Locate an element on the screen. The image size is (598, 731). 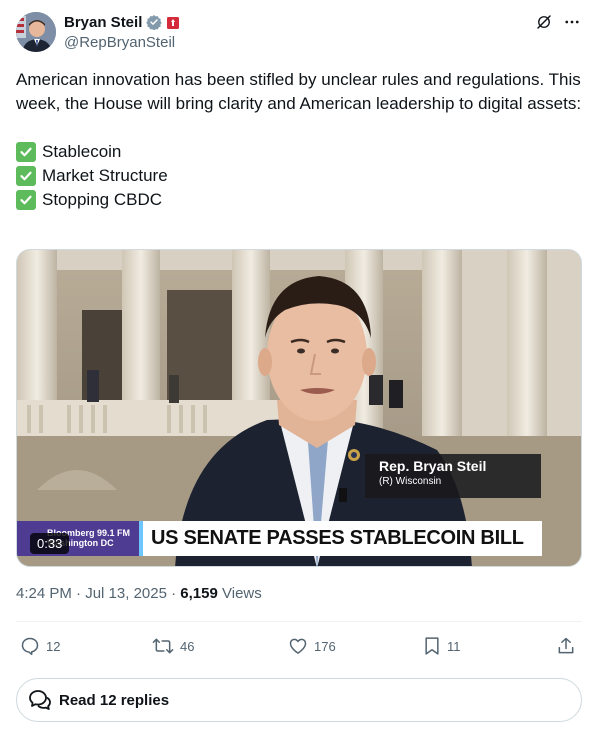
divider is located at coordinates (299, 621).